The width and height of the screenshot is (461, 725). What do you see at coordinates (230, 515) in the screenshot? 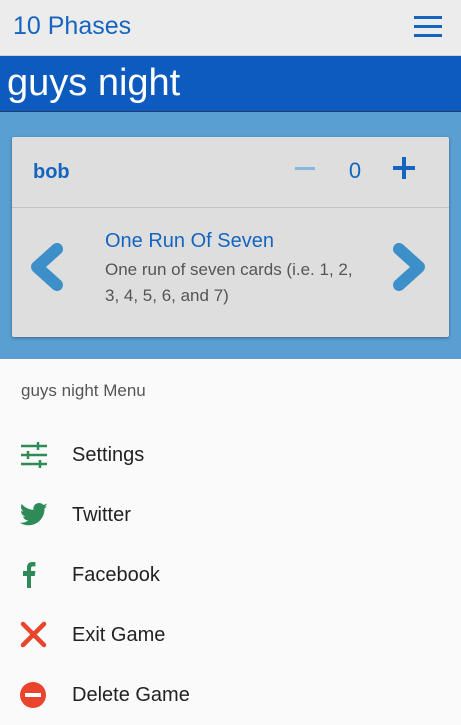
I see `menu-item-twitter: Twitter` at bounding box center [230, 515].